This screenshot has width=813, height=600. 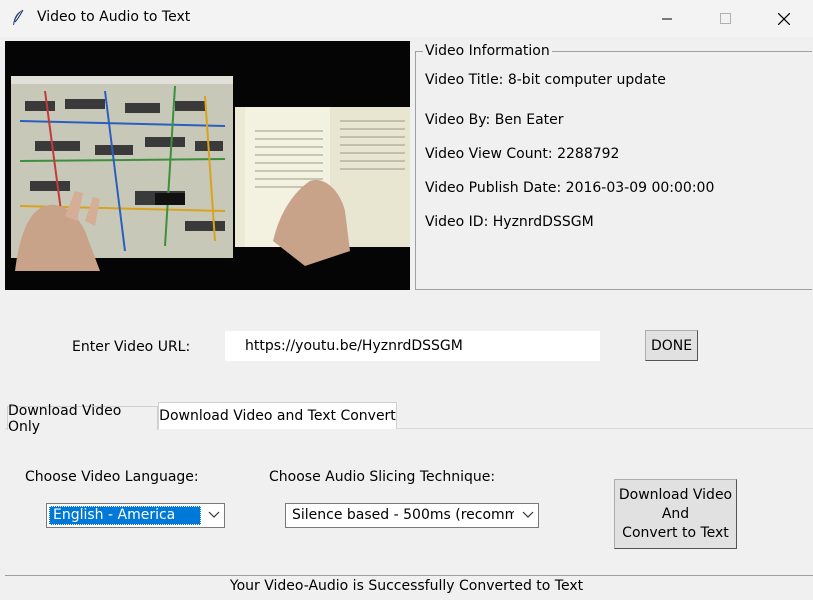 What do you see at coordinates (277, 415) in the screenshot?
I see `tab-download-video-and-text-convert: Download Video and Text Convert` at bounding box center [277, 415].